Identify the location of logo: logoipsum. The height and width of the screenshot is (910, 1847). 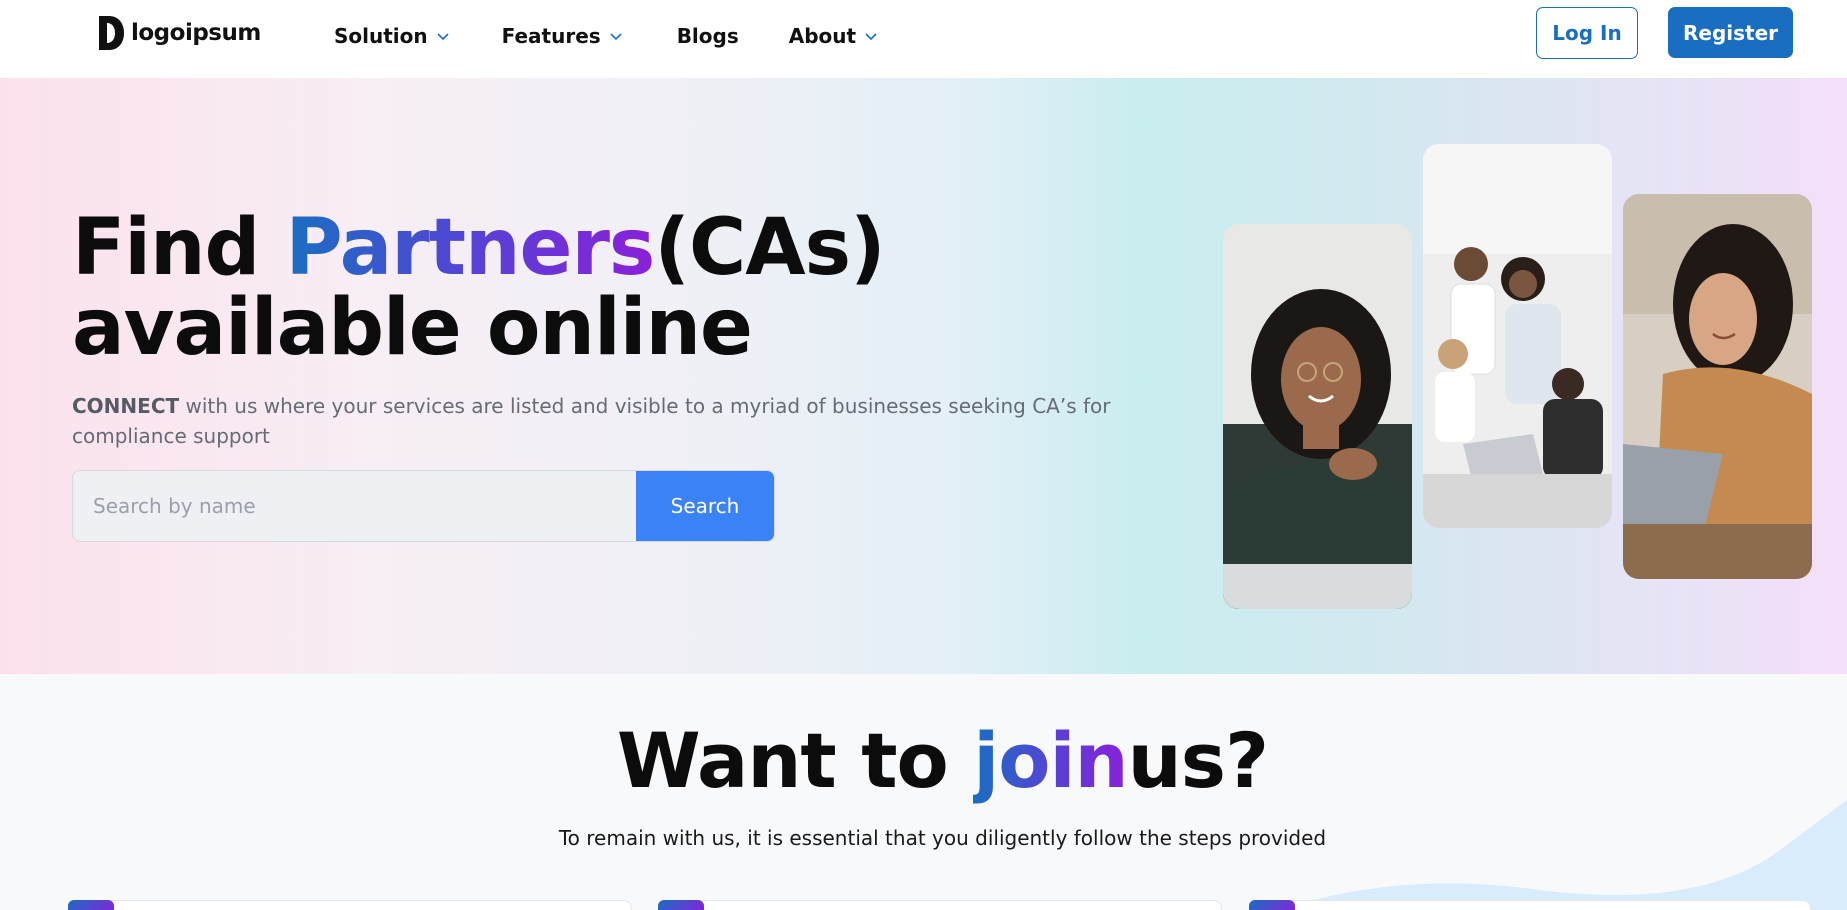
(178, 33).